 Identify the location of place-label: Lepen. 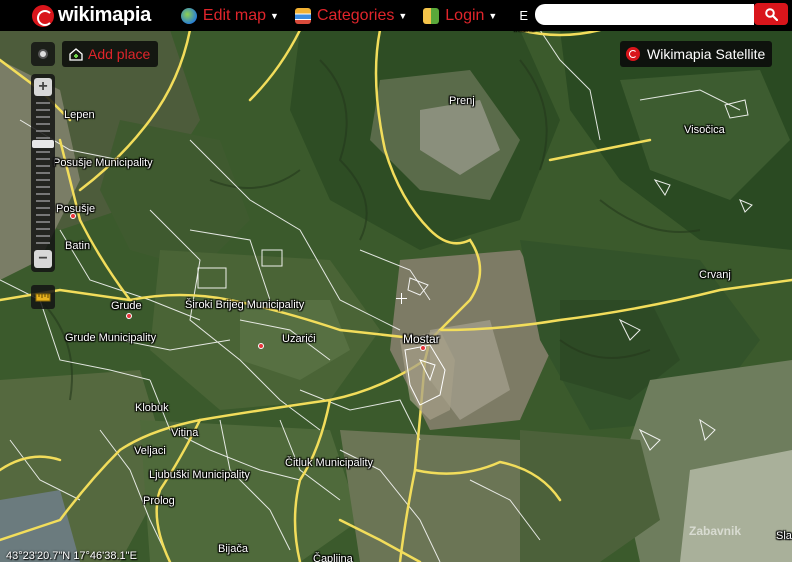
(79, 115).